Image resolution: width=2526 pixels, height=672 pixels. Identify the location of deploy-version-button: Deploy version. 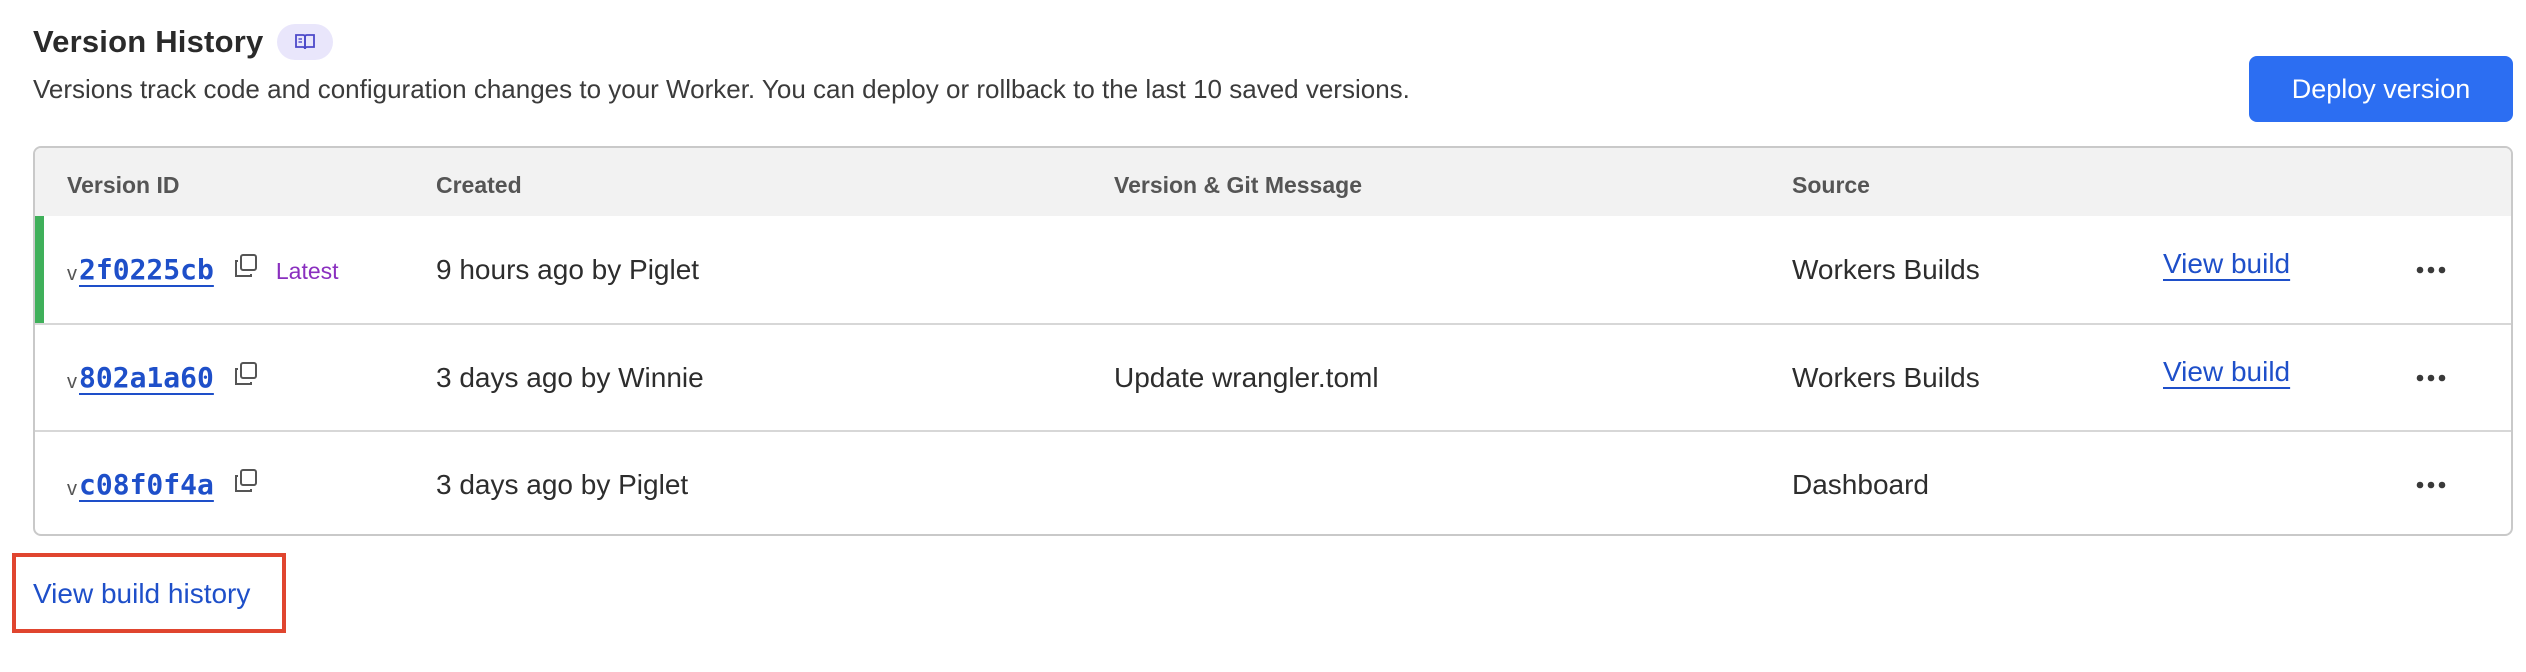
(2381, 89).